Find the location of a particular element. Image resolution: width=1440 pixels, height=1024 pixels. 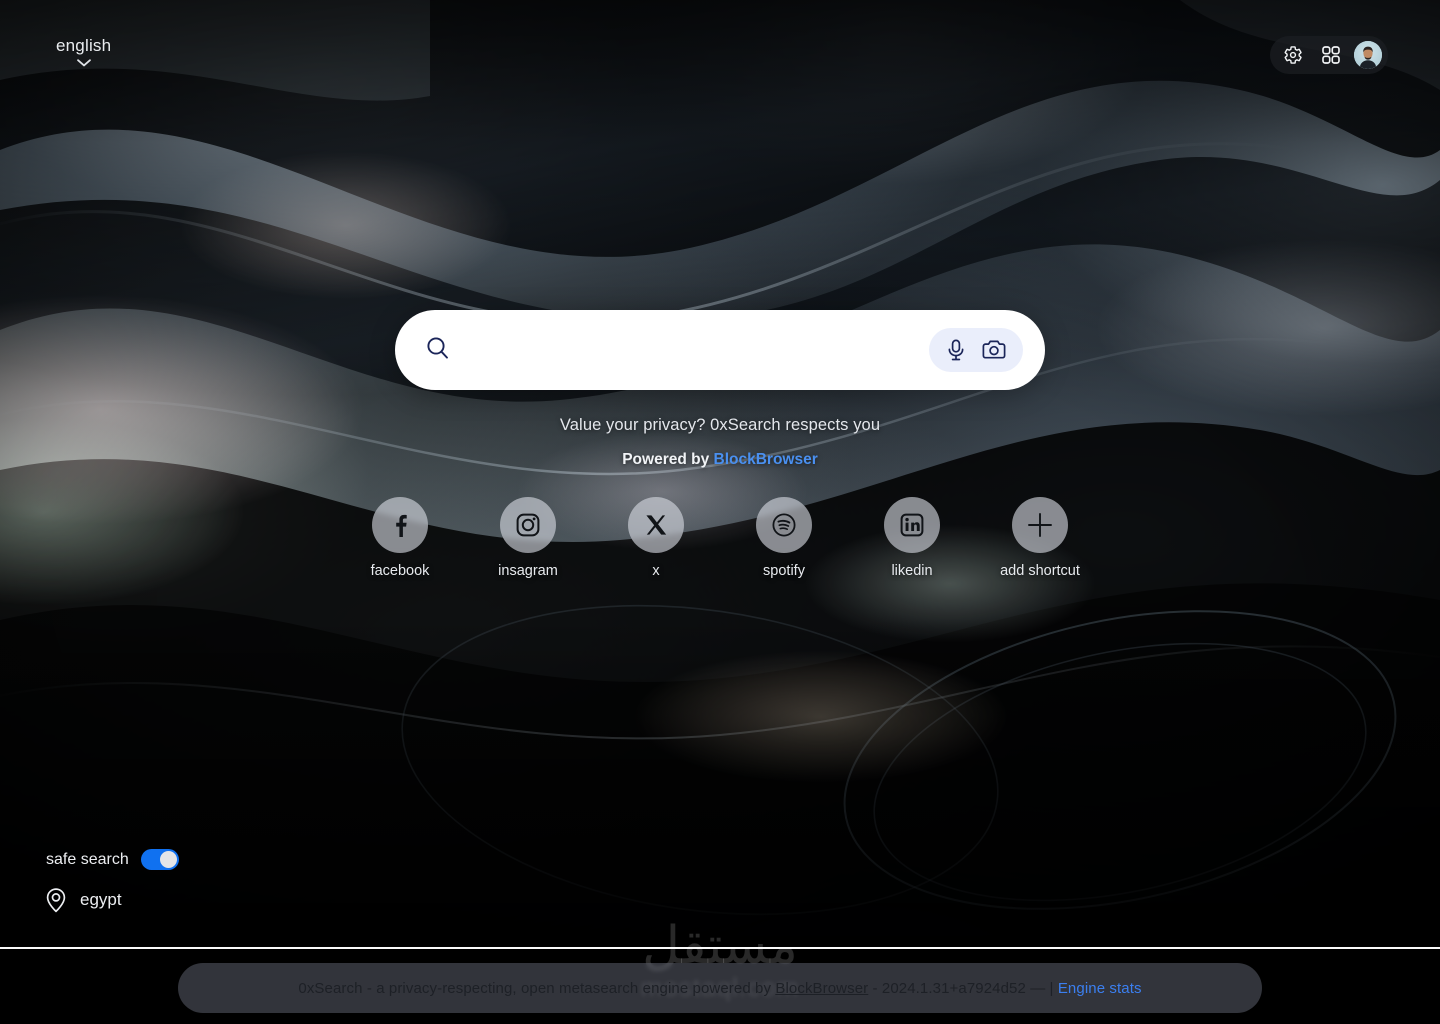

safe-search-toggle is located at coordinates (159, 859).